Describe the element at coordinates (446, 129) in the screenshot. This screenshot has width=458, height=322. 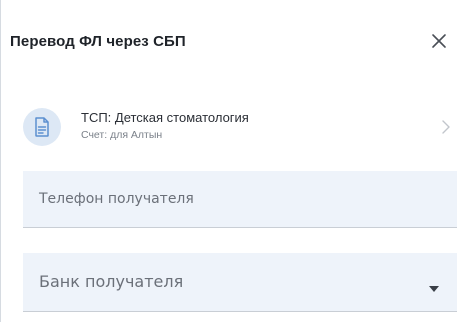
I see `chevron-right-icon` at that location.